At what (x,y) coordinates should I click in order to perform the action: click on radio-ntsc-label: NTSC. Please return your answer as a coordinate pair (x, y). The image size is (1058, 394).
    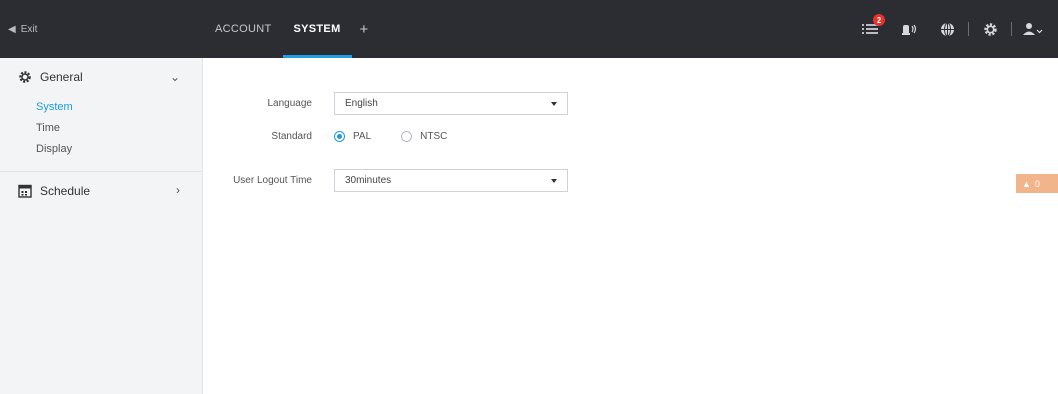
    Looking at the image, I should click on (434, 136).